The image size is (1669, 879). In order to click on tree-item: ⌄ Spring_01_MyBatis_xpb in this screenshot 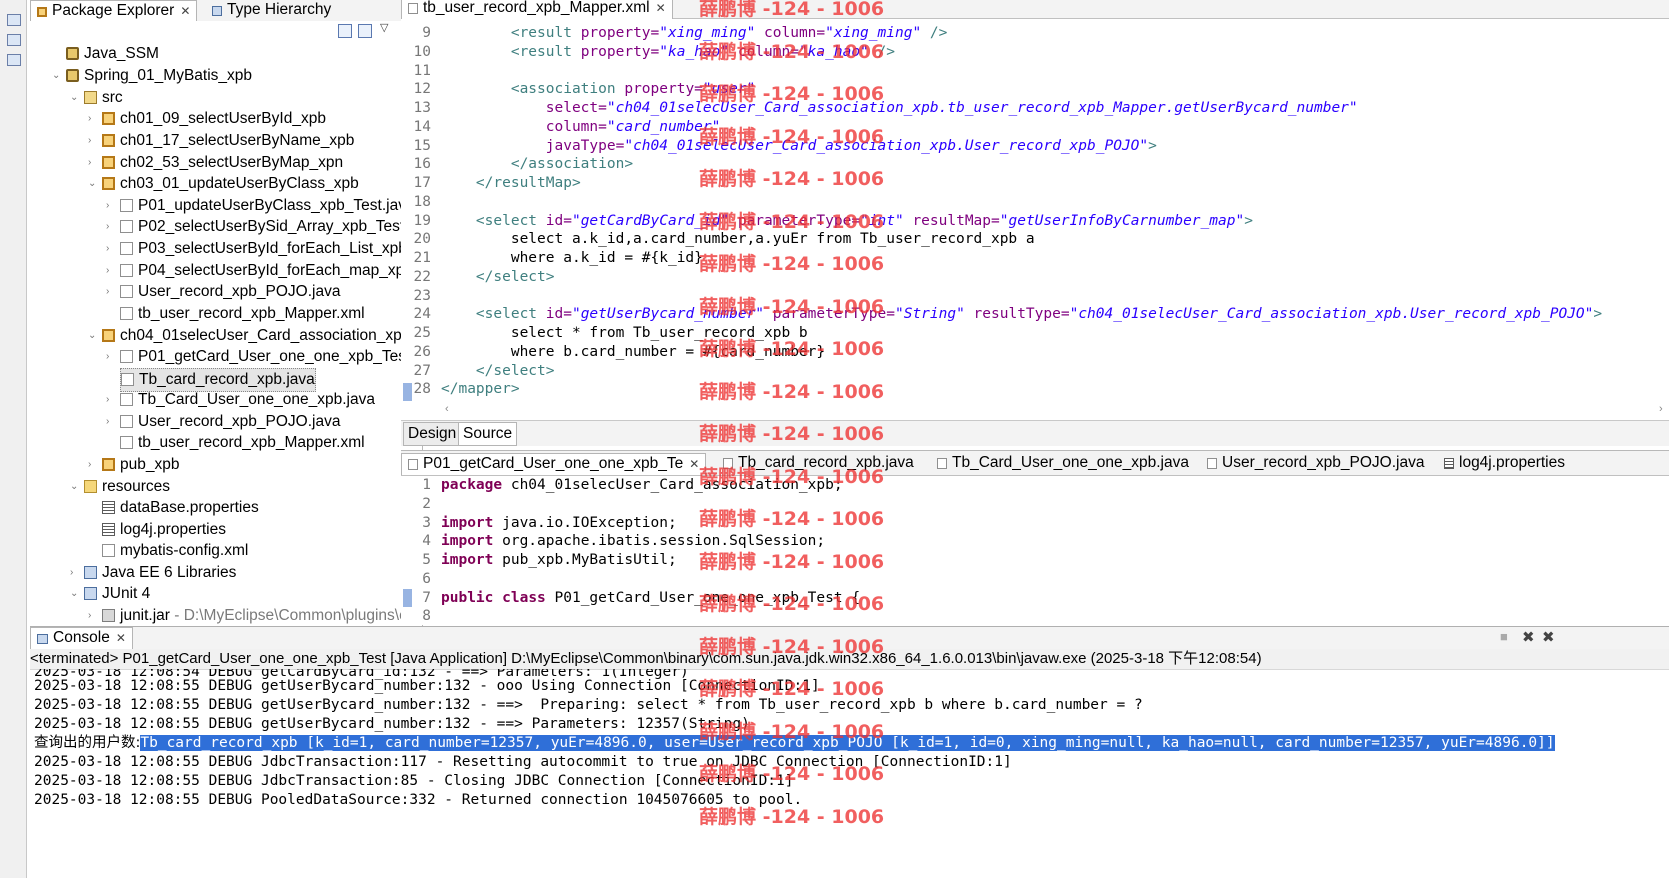, I will do `click(152, 76)`.